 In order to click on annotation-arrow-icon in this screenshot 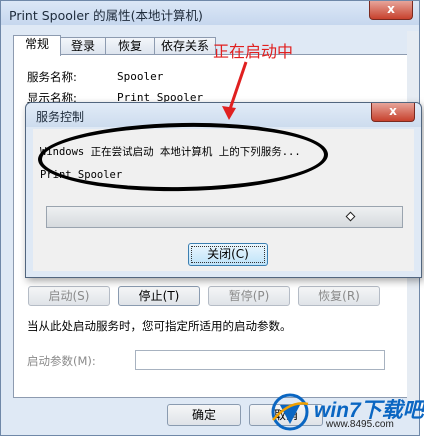, I will do `click(235, 90)`.